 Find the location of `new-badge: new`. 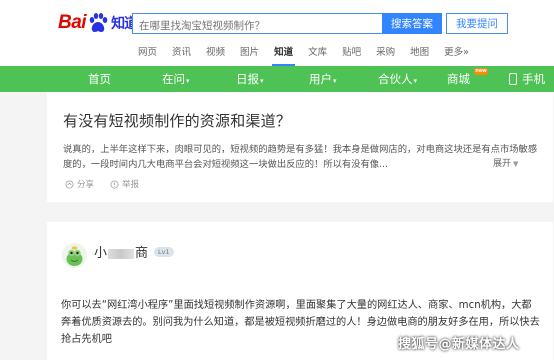

new-badge: new is located at coordinates (481, 71).